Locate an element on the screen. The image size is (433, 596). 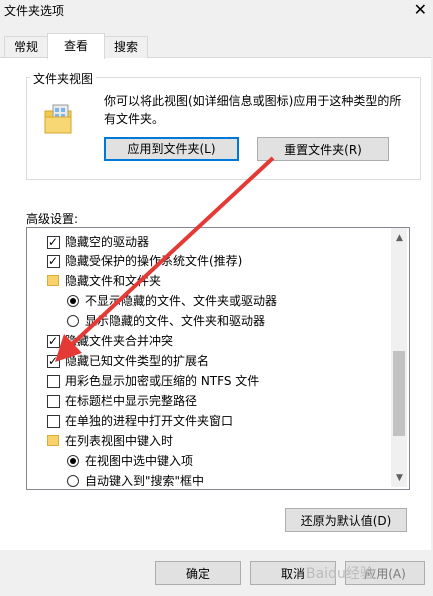
list-item-label: 用彩色显示加密或压缩的 NTFS 文件 is located at coordinates (162, 381).